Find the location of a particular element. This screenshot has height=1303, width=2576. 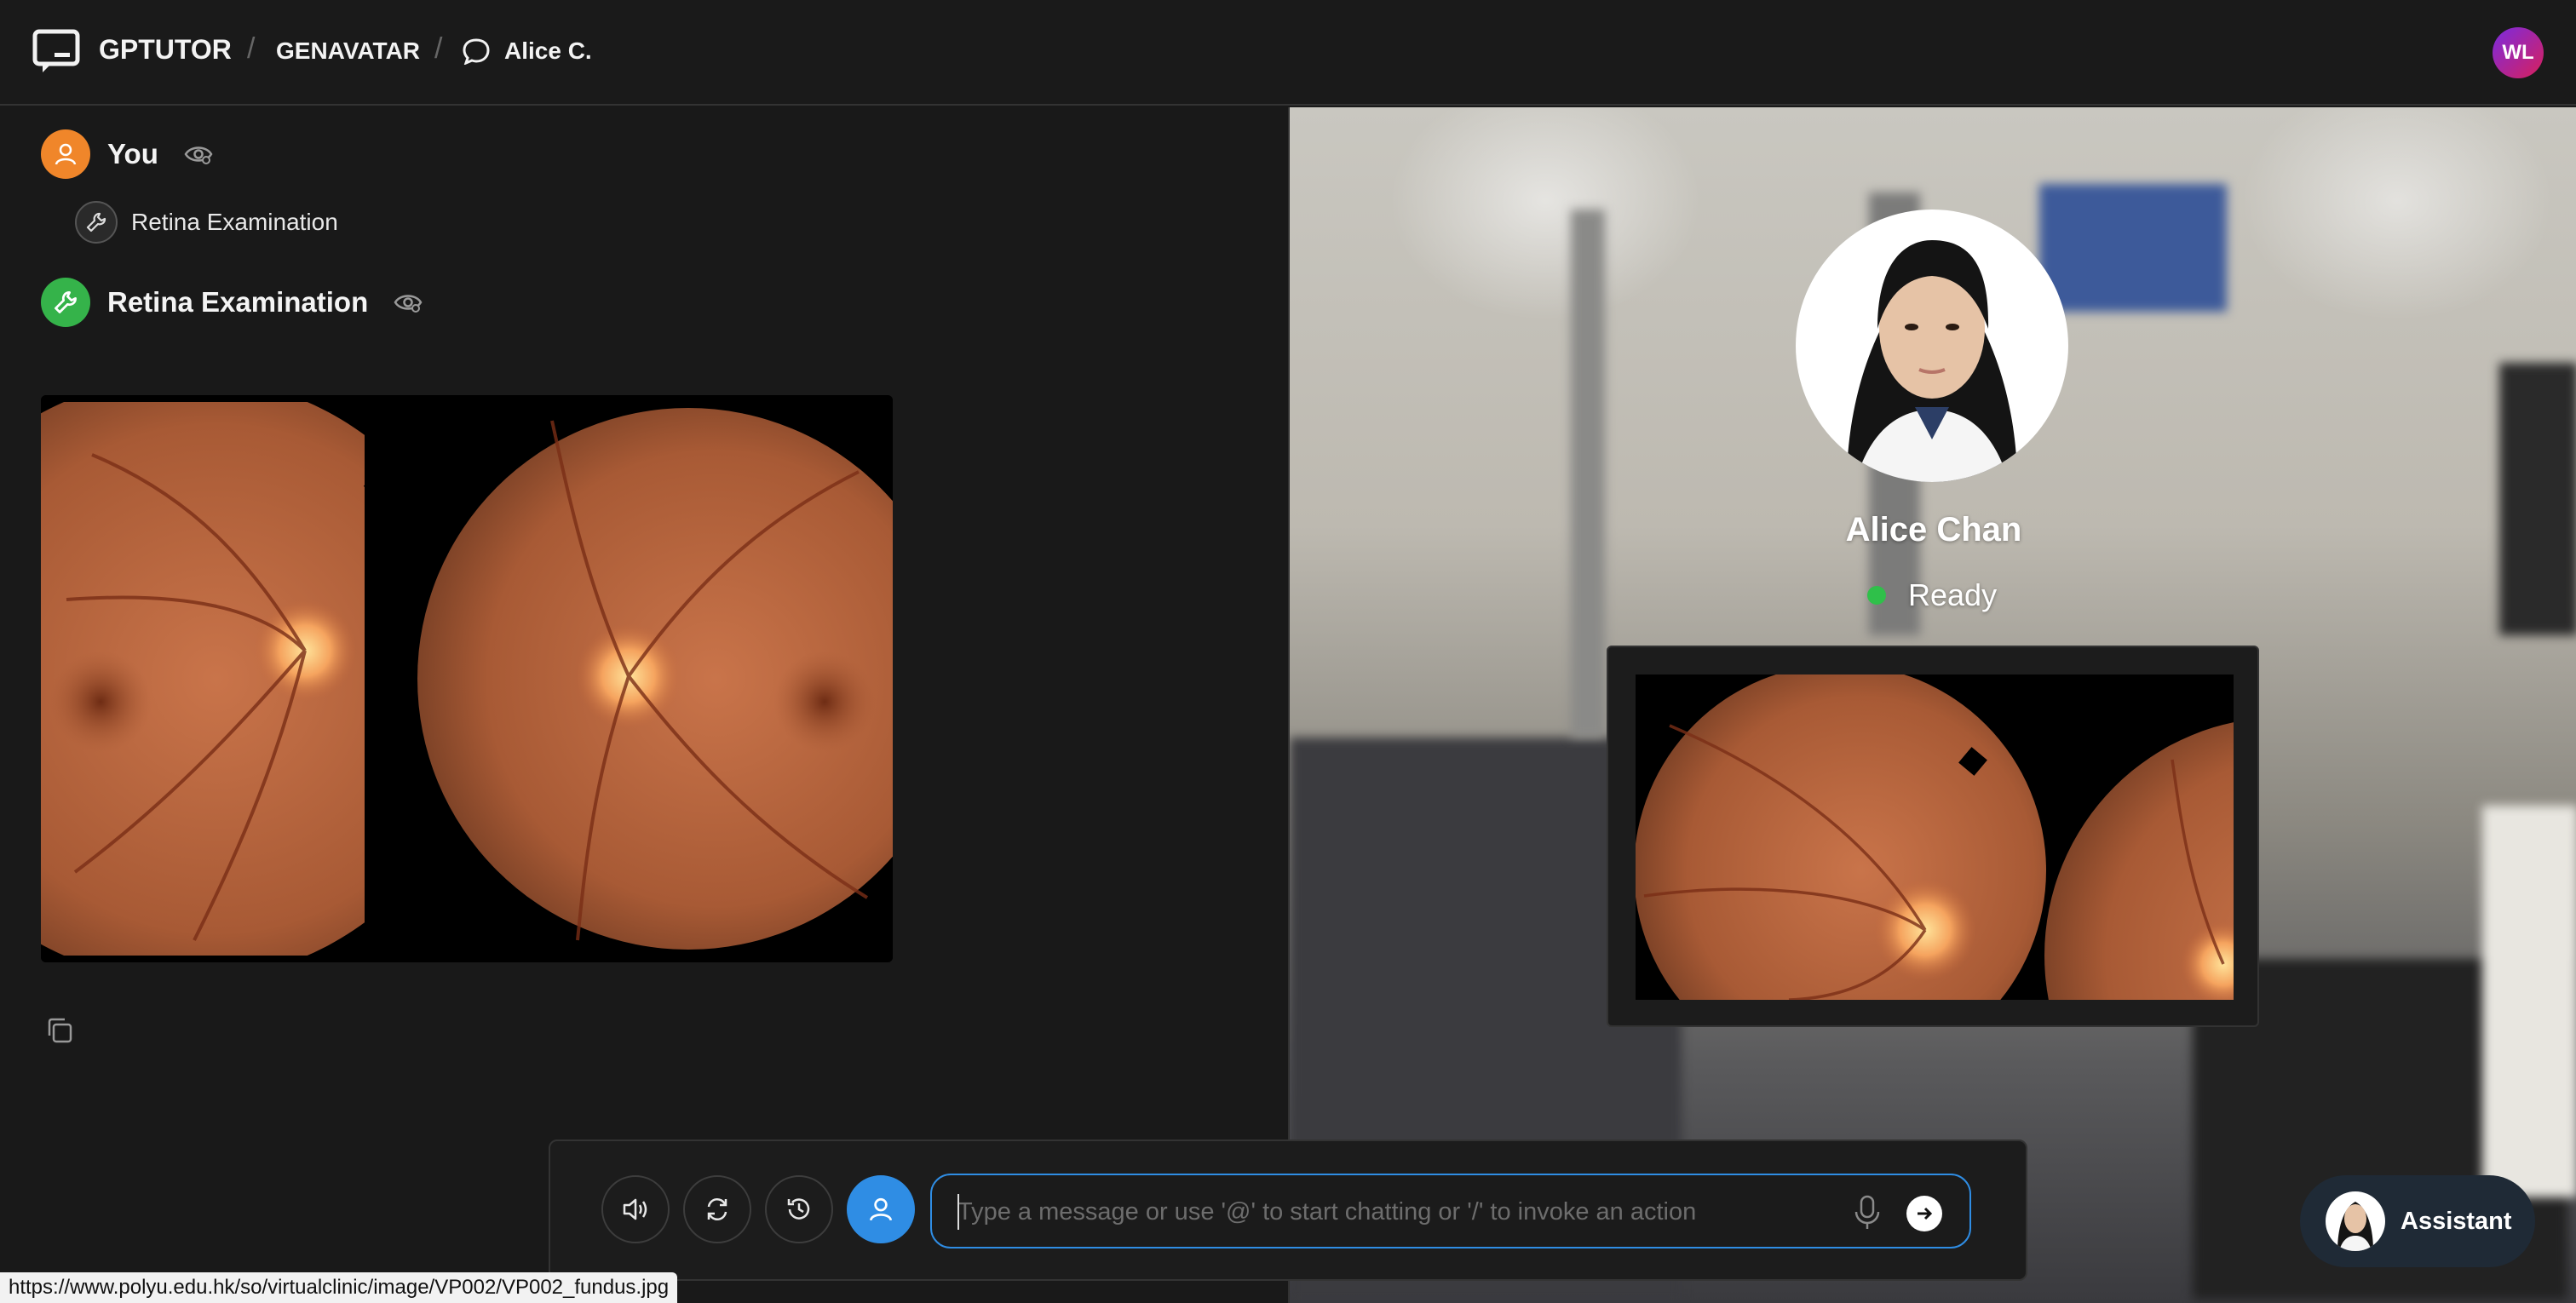

avatar-portrait is located at coordinates (1932, 346).